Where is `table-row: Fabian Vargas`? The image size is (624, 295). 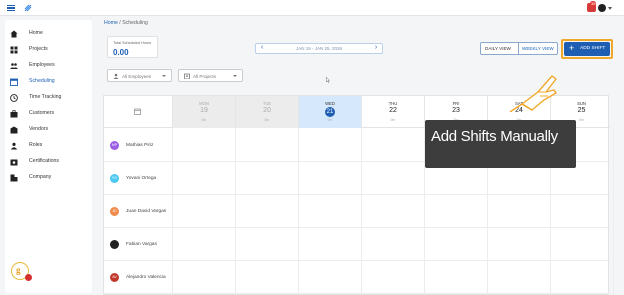 table-row: Fabian Vargas is located at coordinates (357, 244).